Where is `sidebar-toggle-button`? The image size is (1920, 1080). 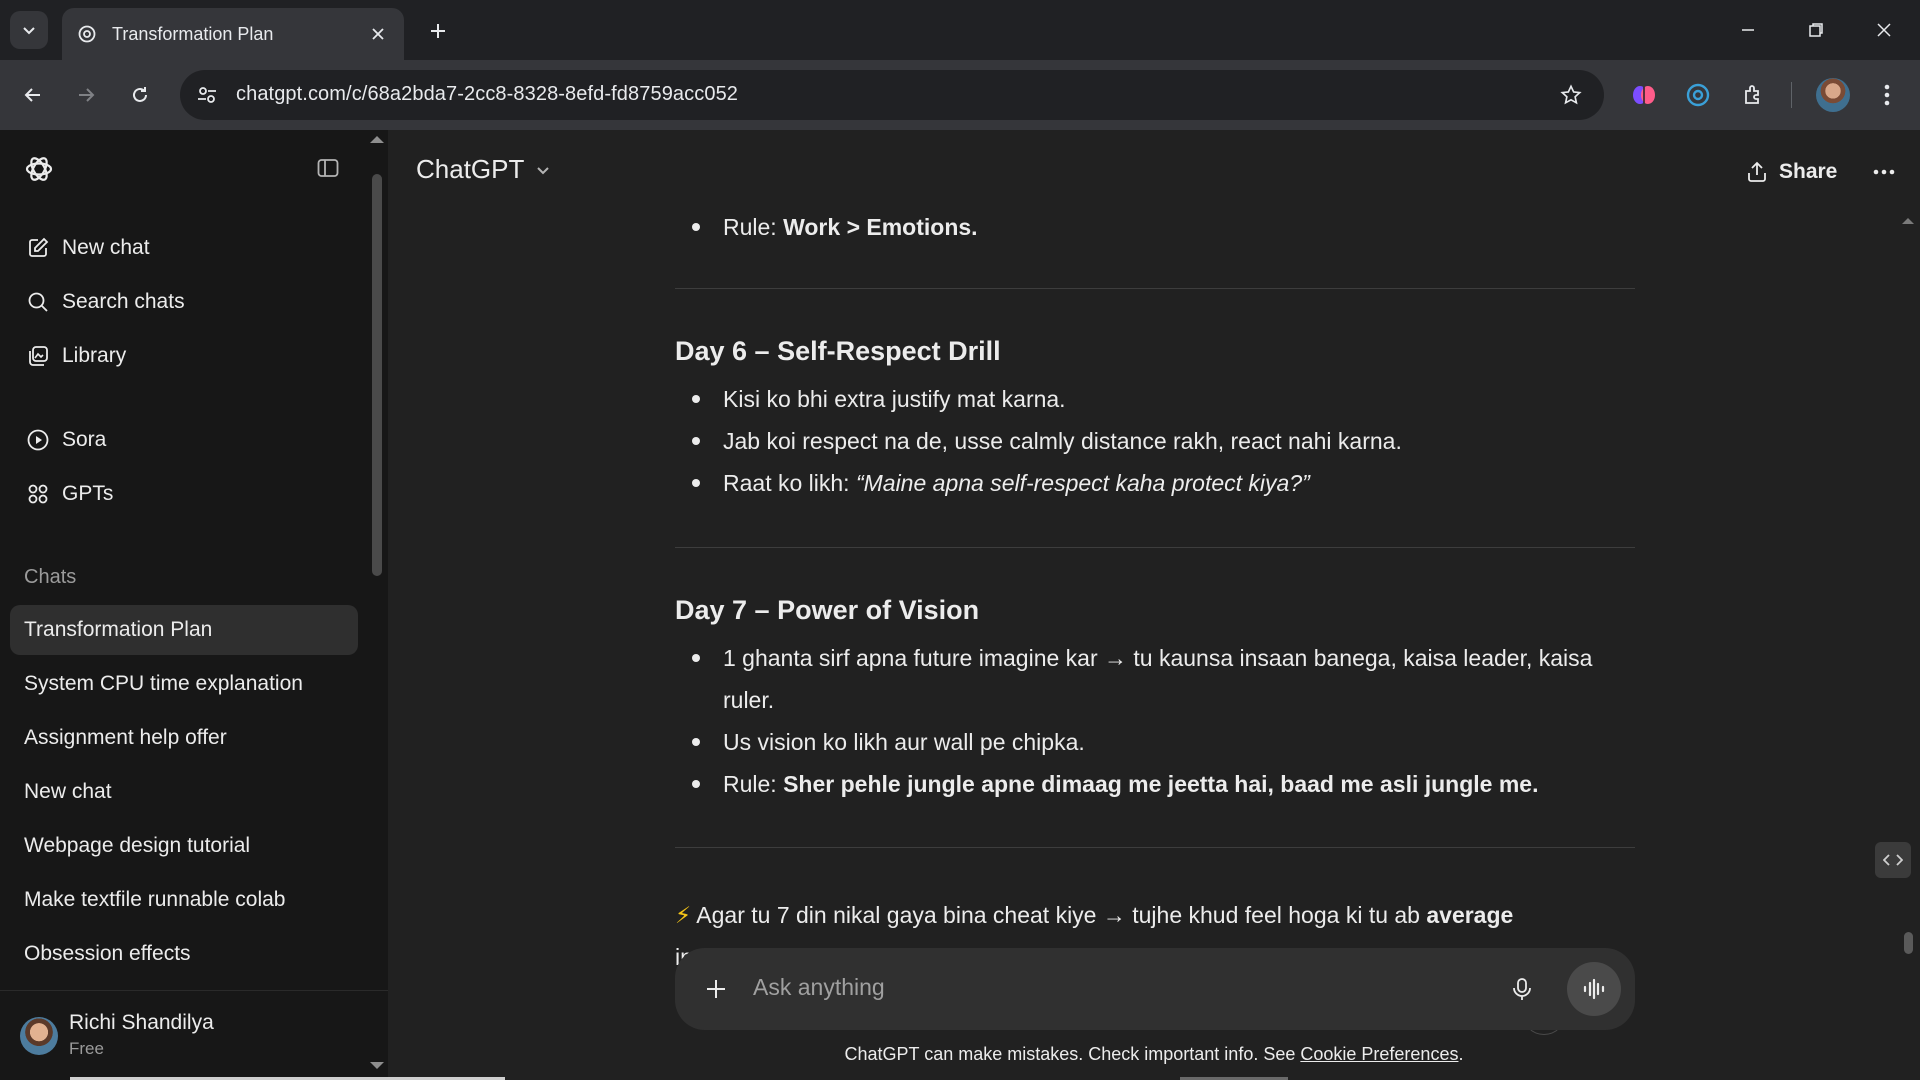 sidebar-toggle-button is located at coordinates (328, 168).